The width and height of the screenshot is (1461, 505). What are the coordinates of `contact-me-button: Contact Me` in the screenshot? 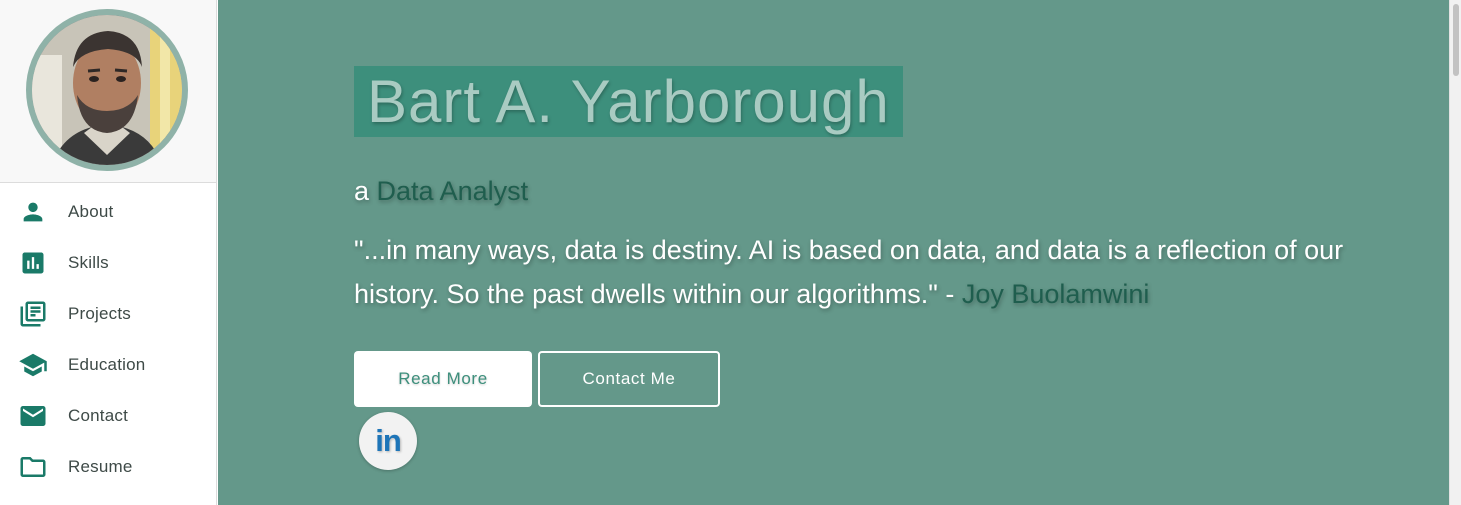 It's located at (629, 379).